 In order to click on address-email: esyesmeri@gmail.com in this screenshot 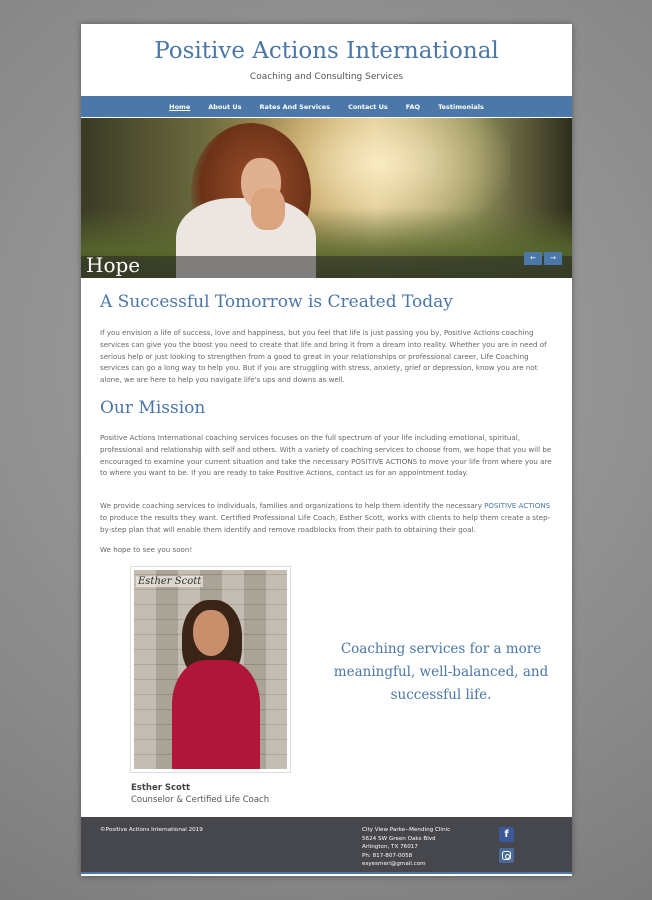, I will do `click(406, 864)`.